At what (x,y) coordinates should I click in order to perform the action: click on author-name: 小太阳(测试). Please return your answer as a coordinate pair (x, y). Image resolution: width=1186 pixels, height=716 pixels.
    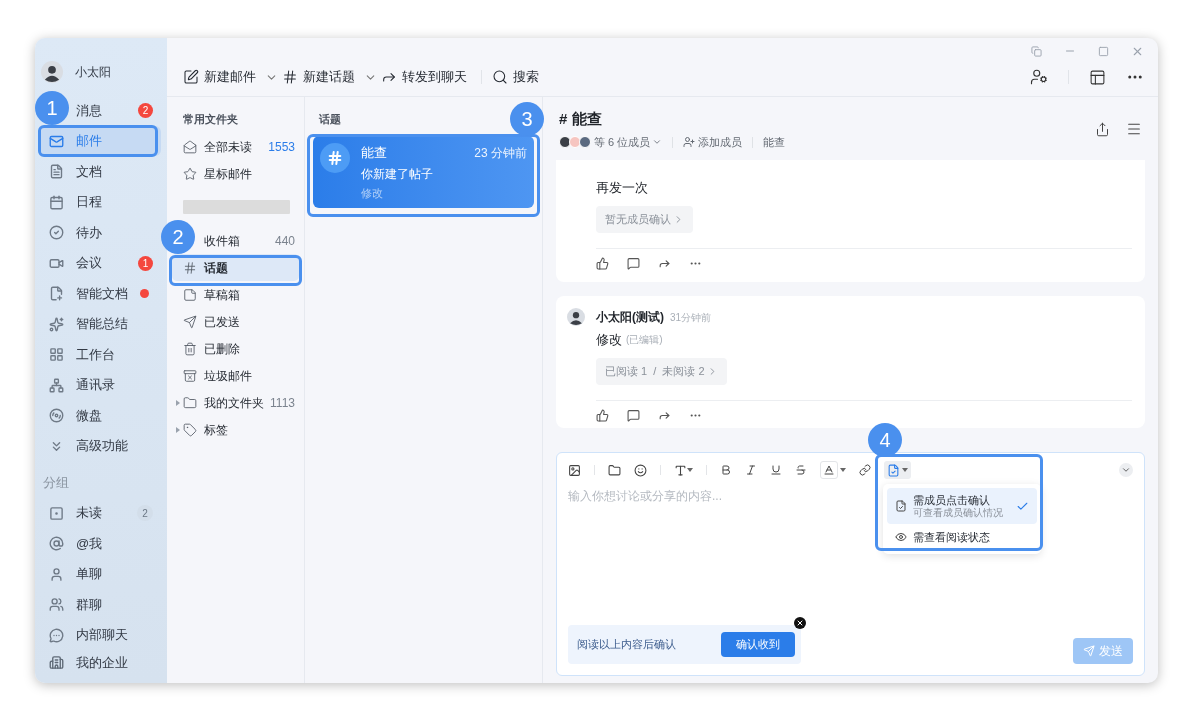
    Looking at the image, I should click on (630, 317).